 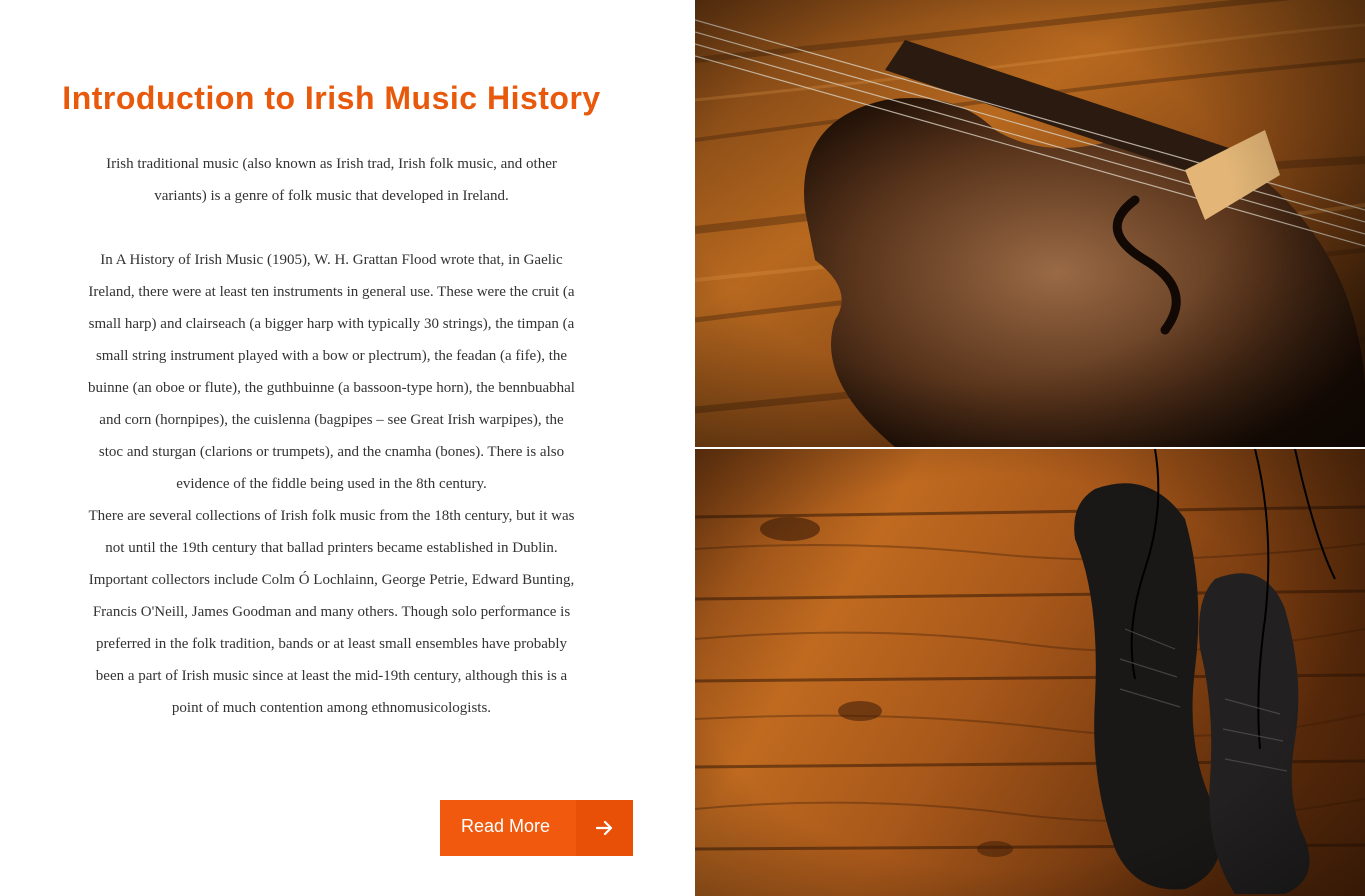 I want to click on read-more-button: Read More, so click(x=536, y=828).